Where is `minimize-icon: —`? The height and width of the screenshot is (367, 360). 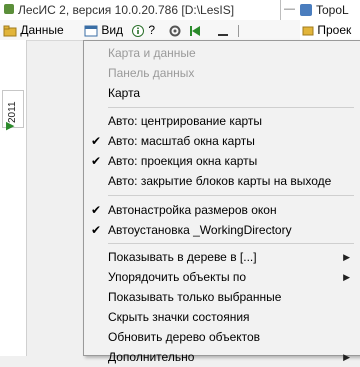
minimize-icon: — is located at coordinates (289, 9).